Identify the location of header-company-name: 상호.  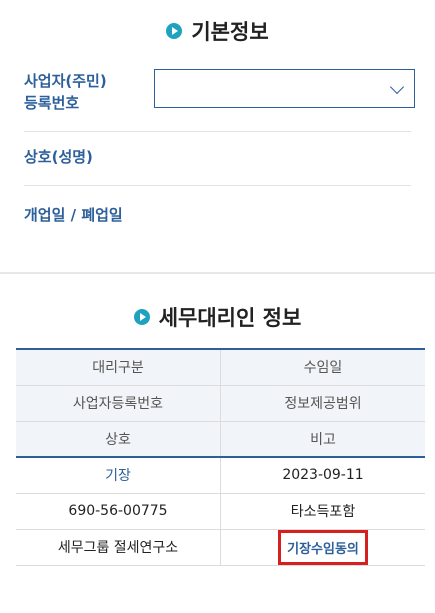
(118, 439).